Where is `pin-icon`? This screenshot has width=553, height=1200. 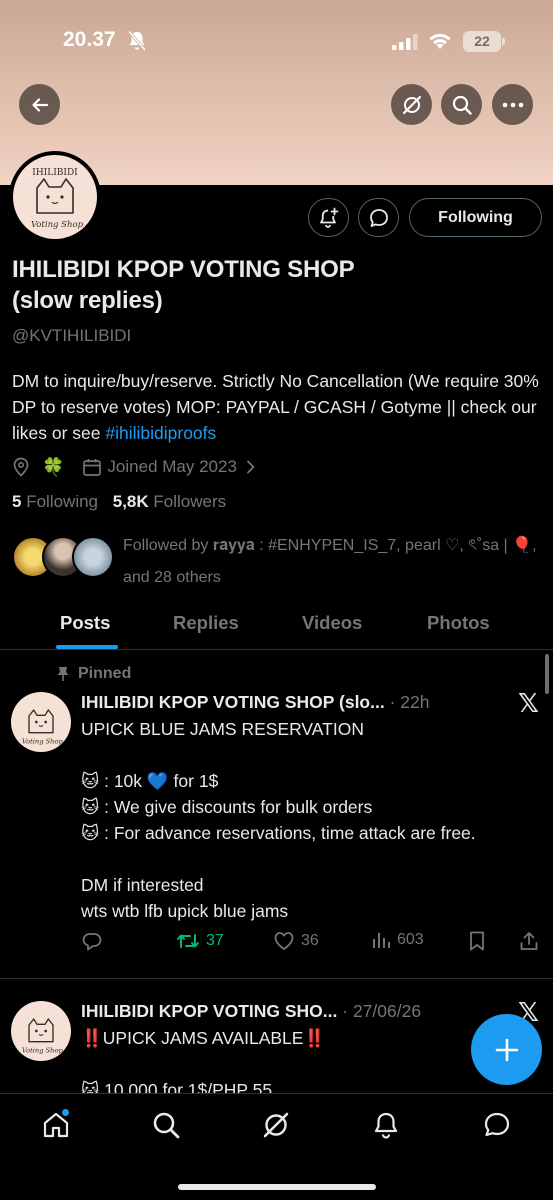 pin-icon is located at coordinates (63, 674).